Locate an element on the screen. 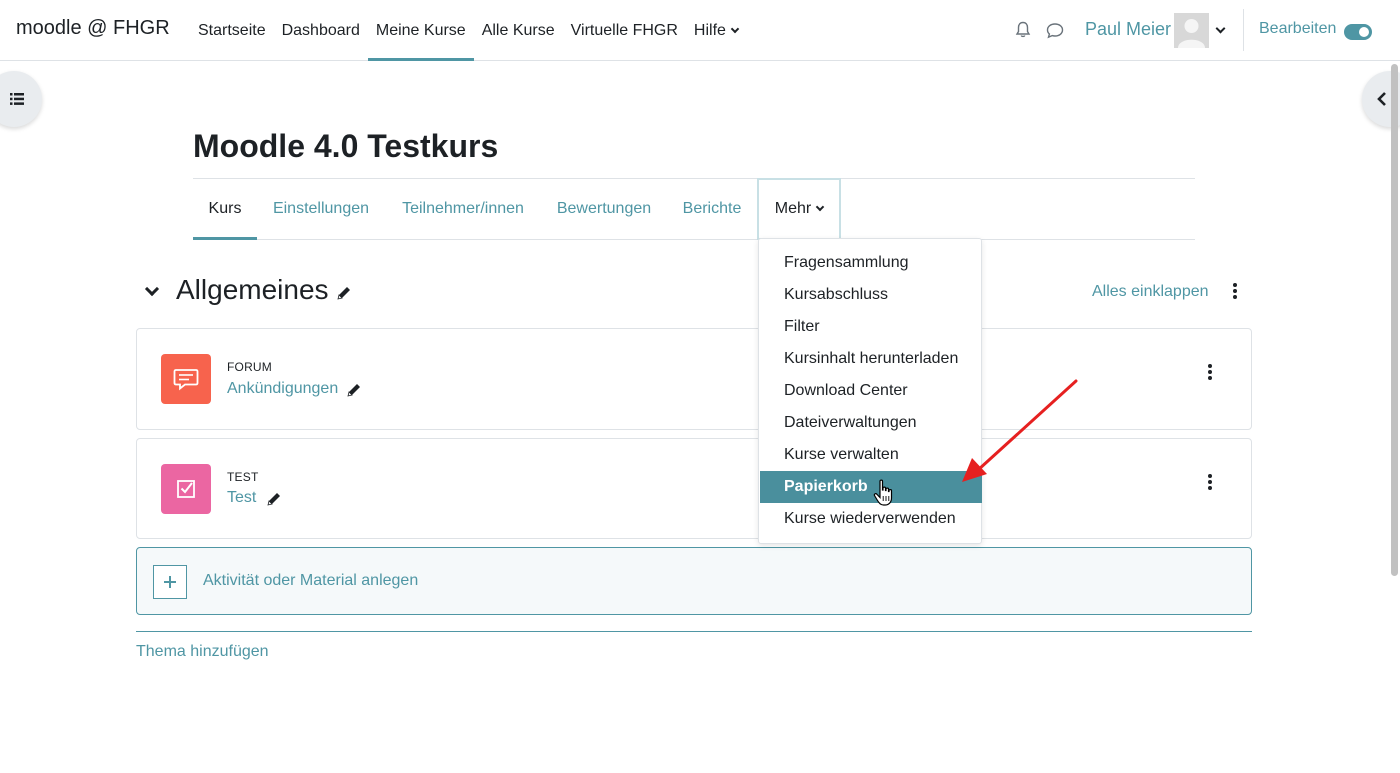 The height and width of the screenshot is (773, 1400). menu-item-papierkorb: Papierkorb is located at coordinates (871, 487).